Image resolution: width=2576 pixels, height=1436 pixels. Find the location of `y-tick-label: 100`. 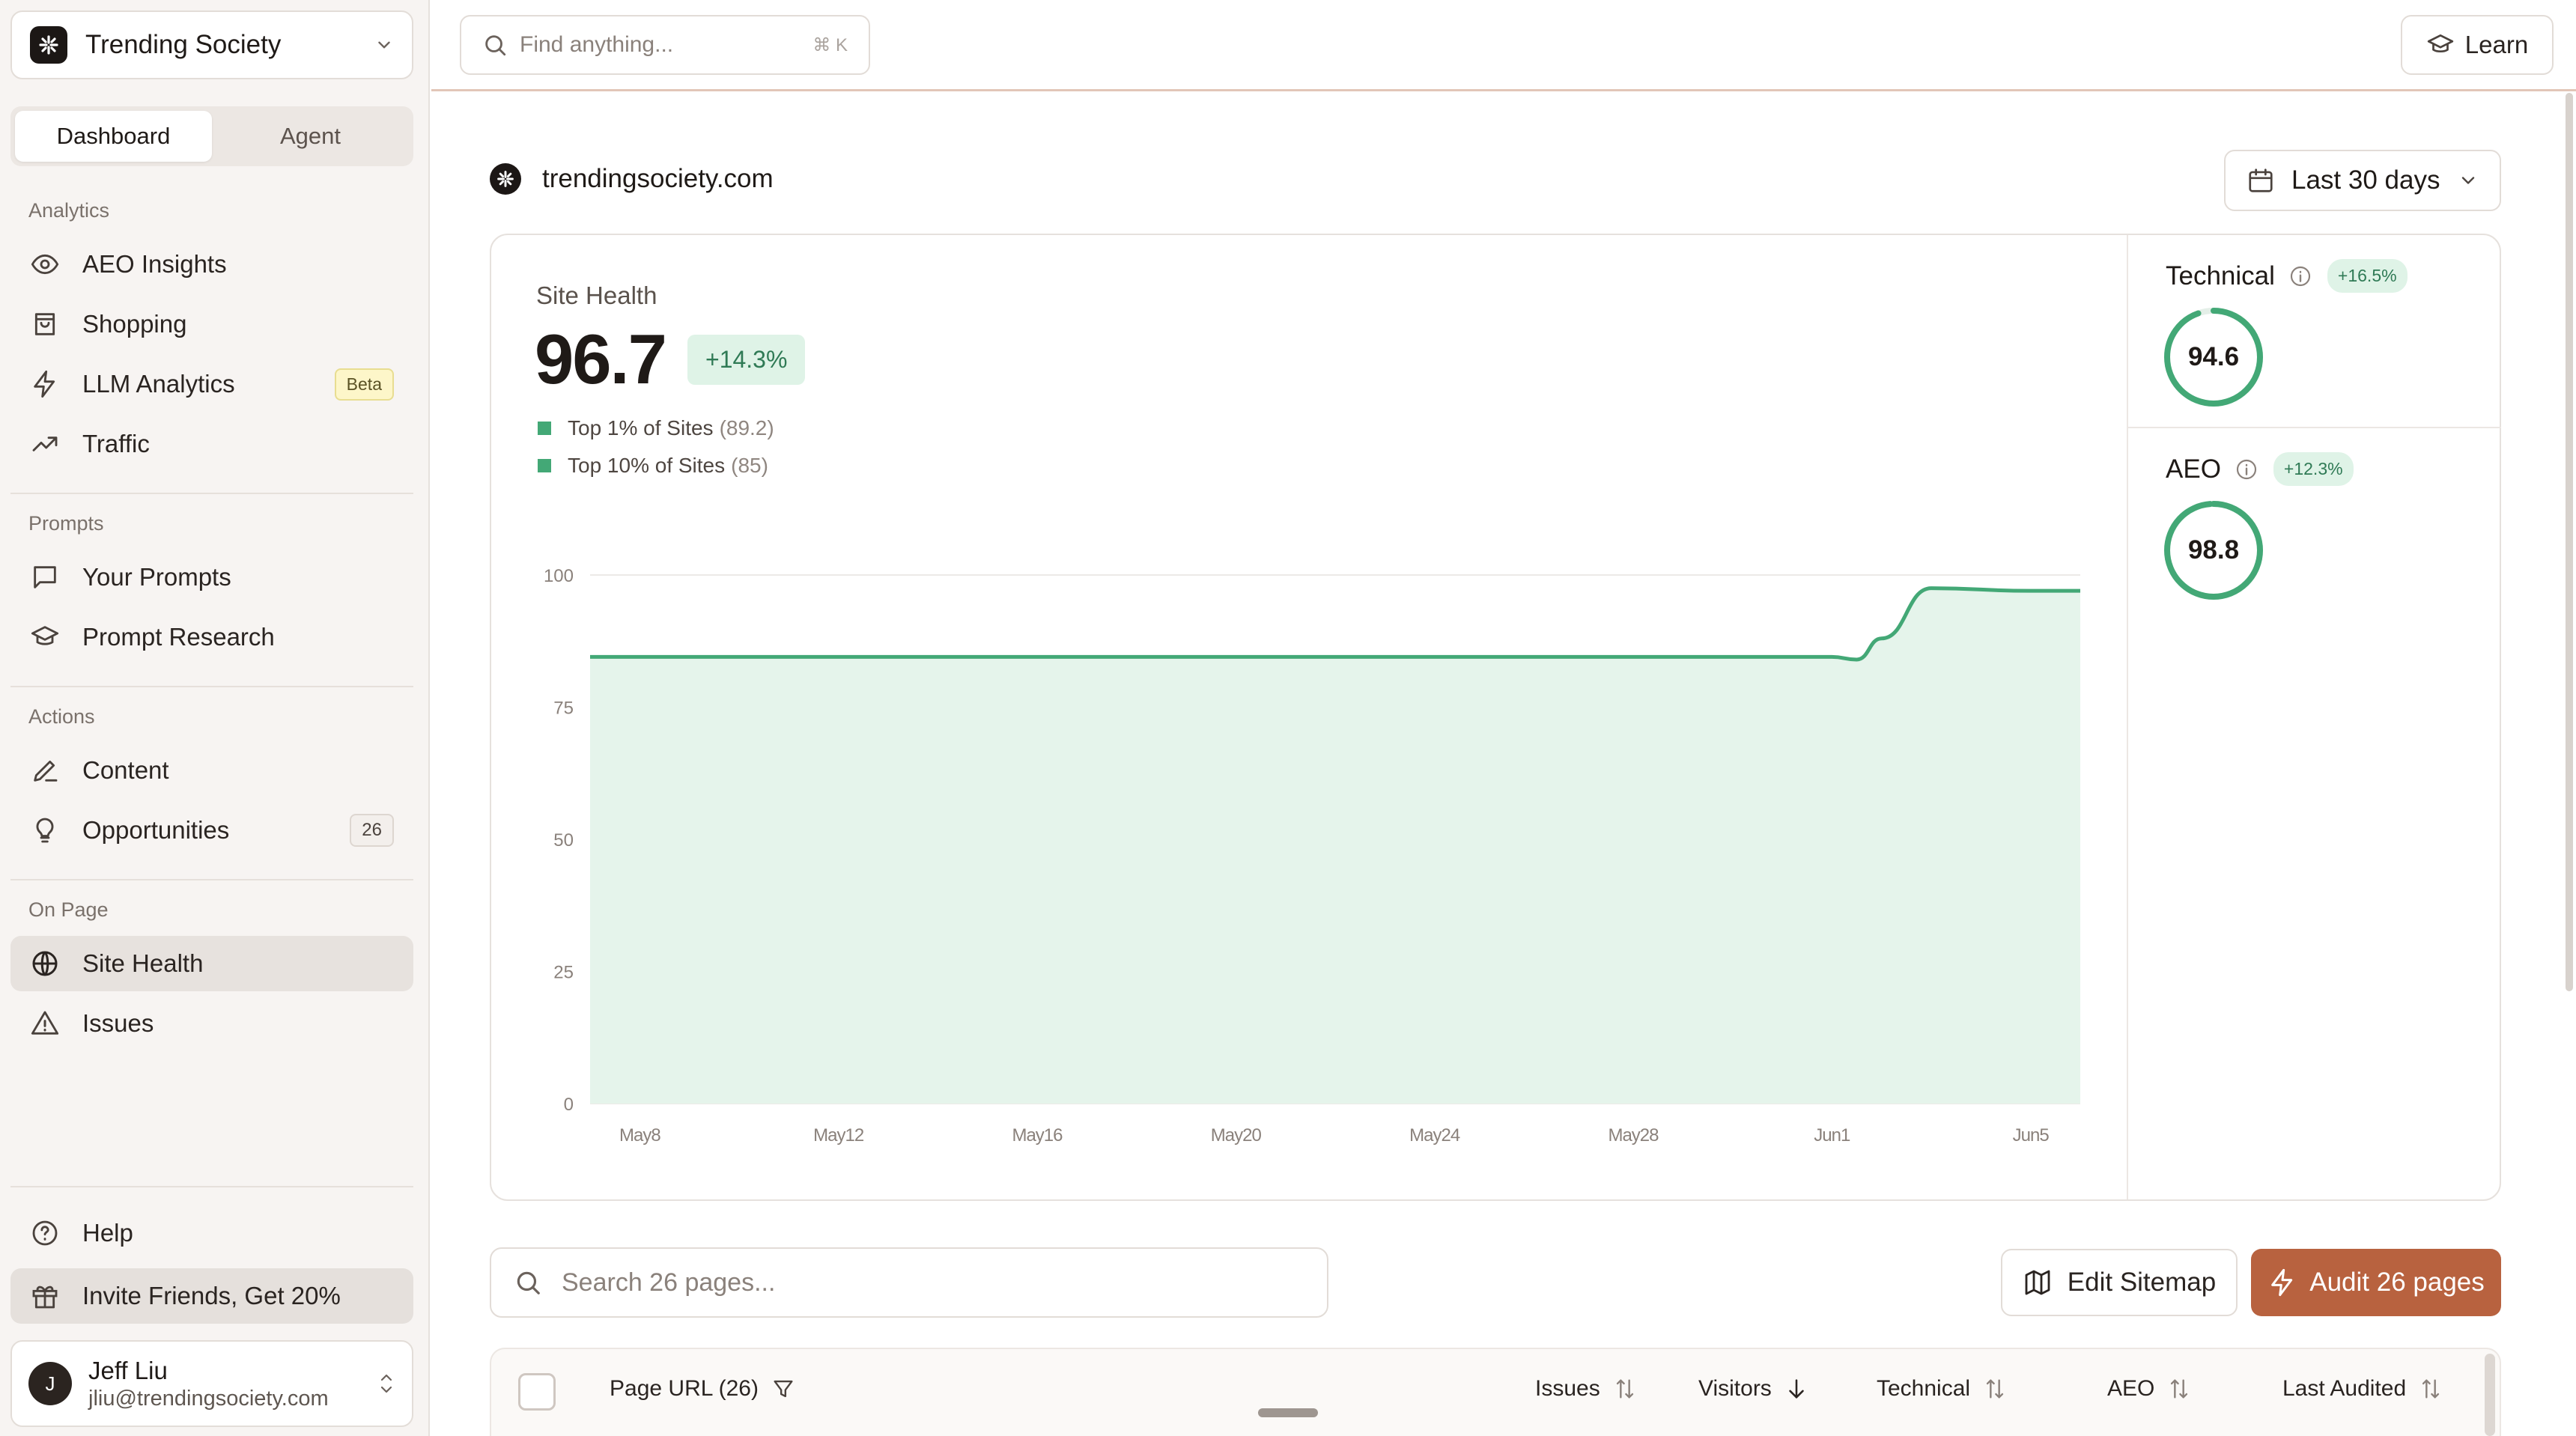

y-tick-label: 100 is located at coordinates (559, 576).